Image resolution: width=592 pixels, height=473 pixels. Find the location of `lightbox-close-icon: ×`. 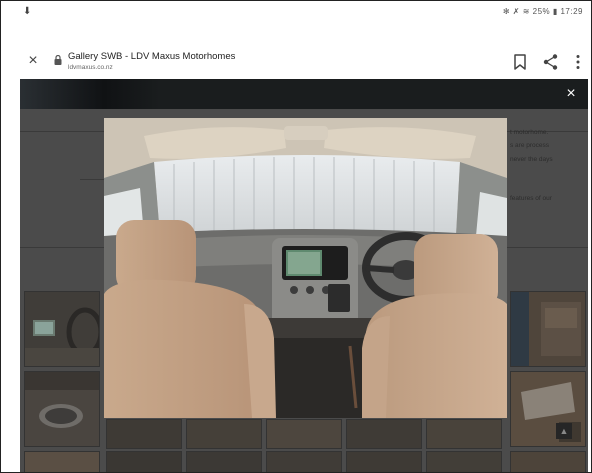

lightbox-close-icon: × is located at coordinates (571, 94).